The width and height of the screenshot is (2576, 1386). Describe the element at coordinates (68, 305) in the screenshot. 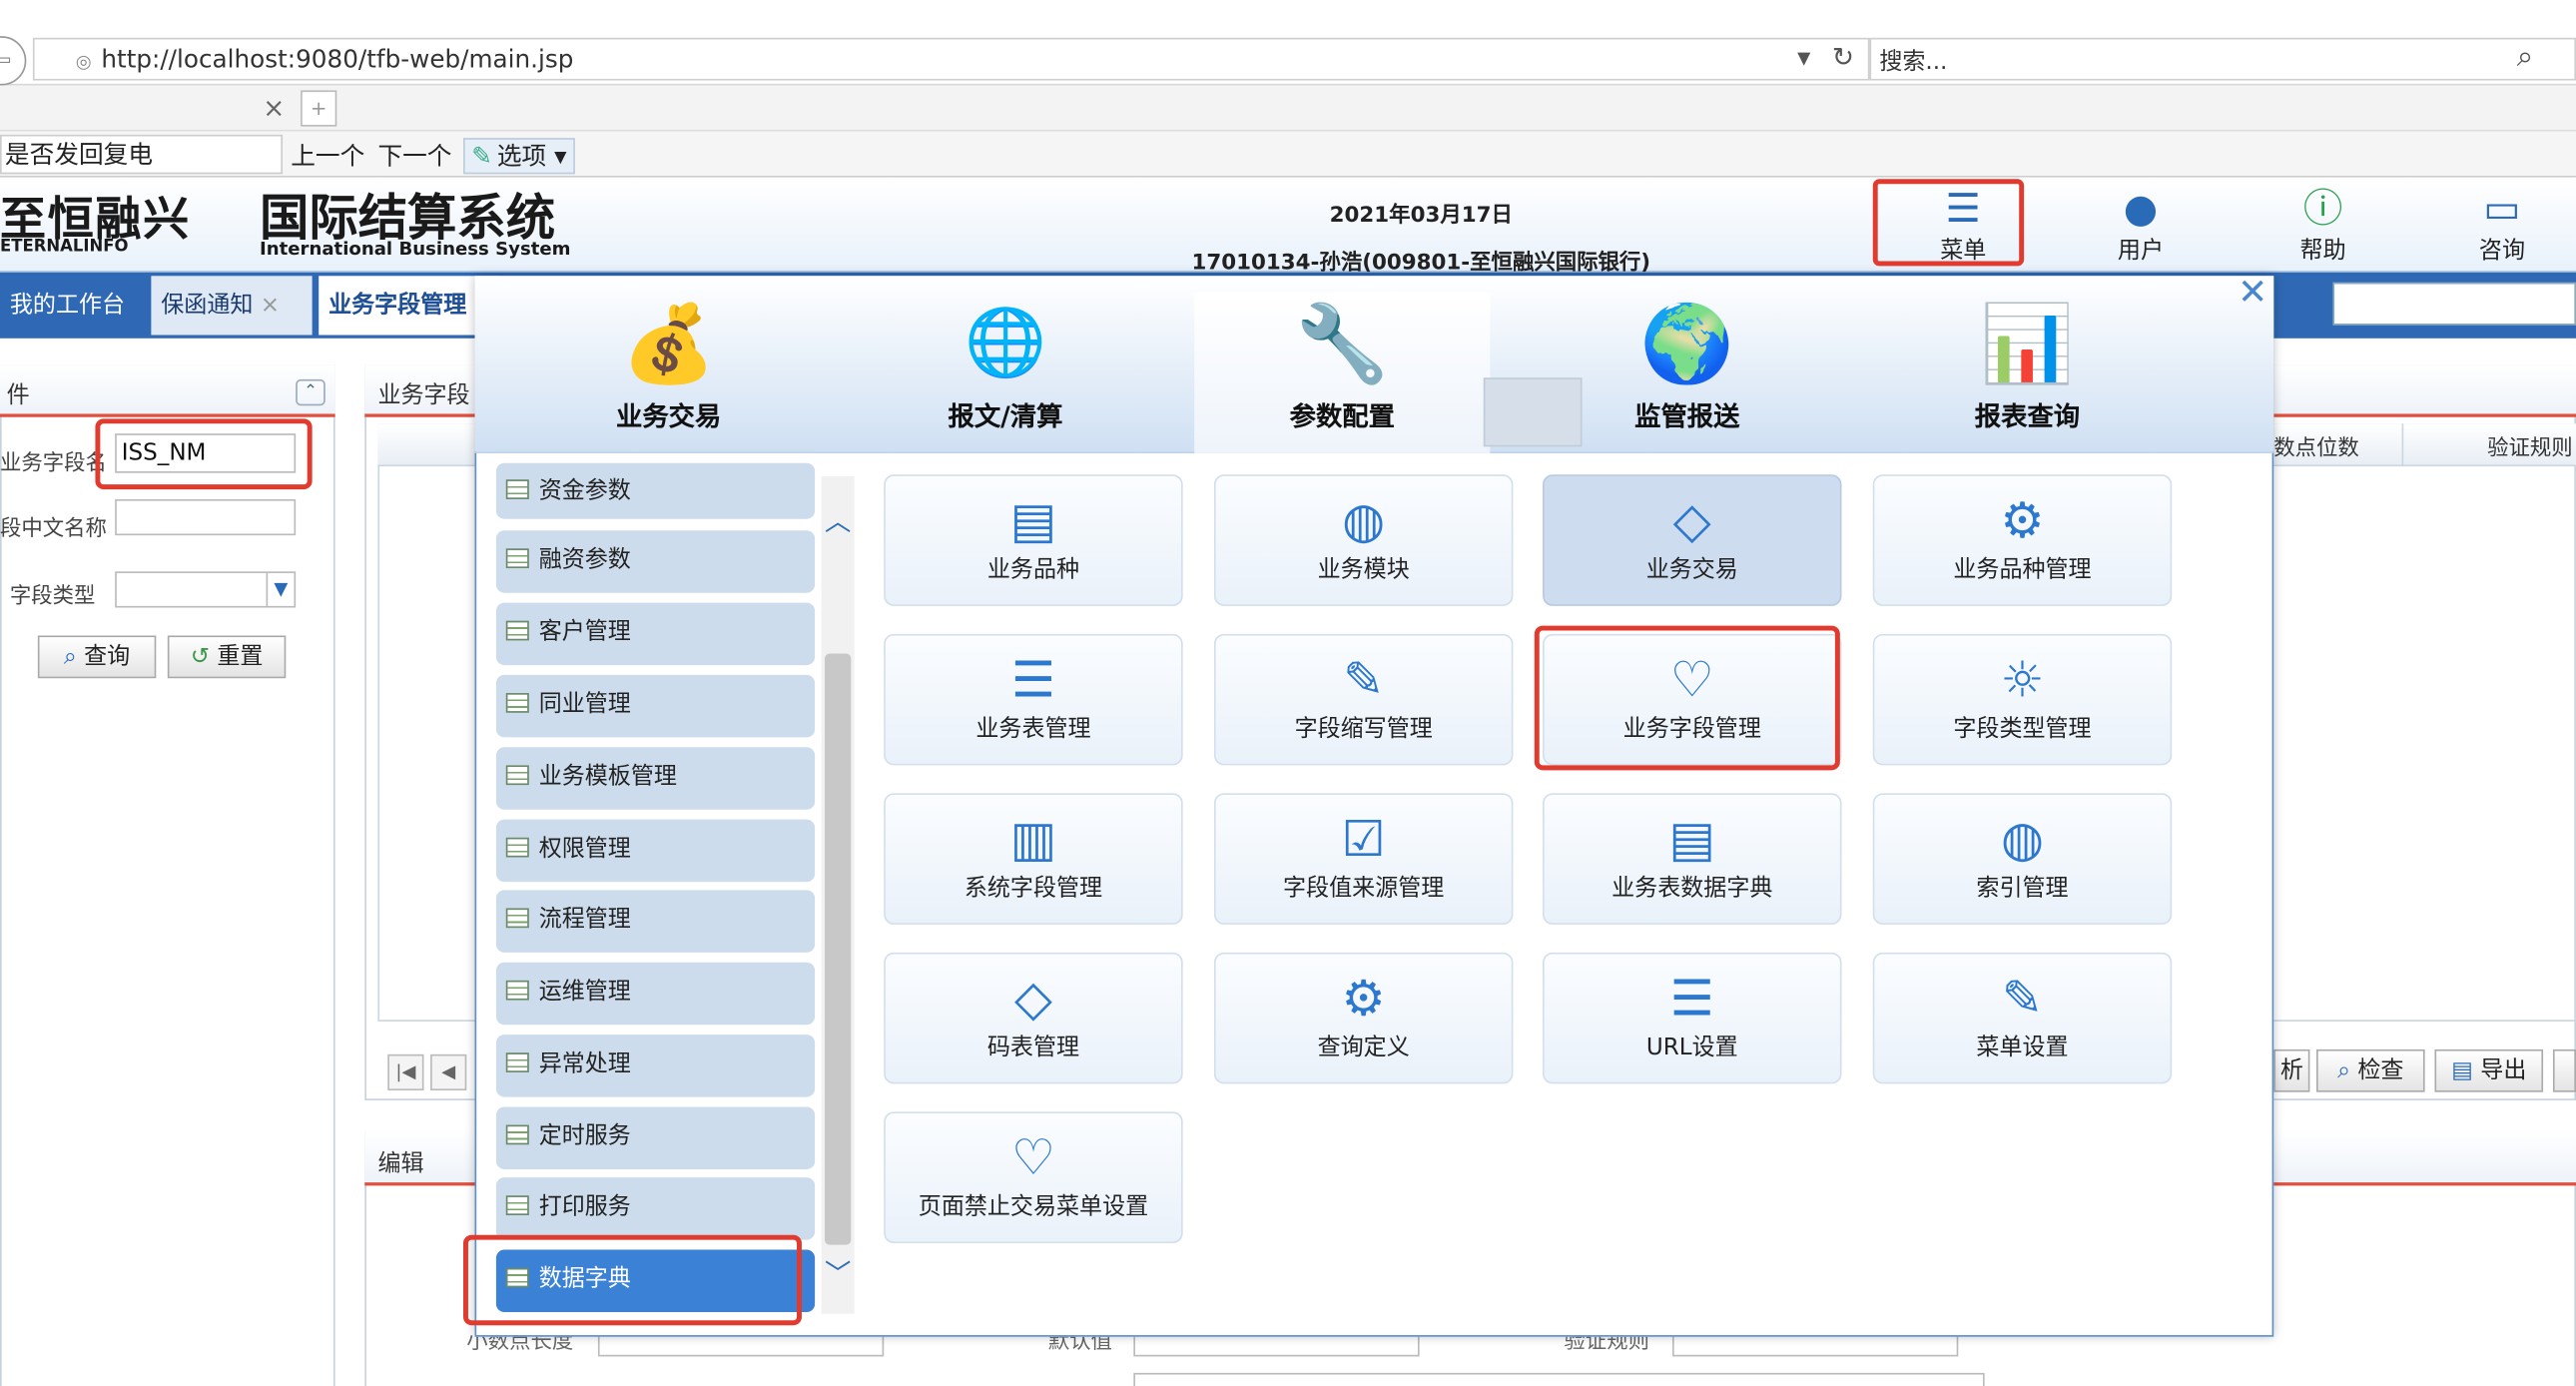

I see `tab-workbench: 我的工作台` at that location.